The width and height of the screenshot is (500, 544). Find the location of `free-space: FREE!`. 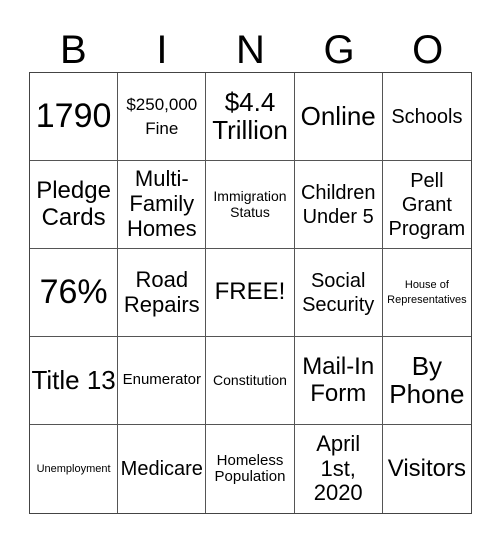

free-space: FREE! is located at coordinates (250, 293).